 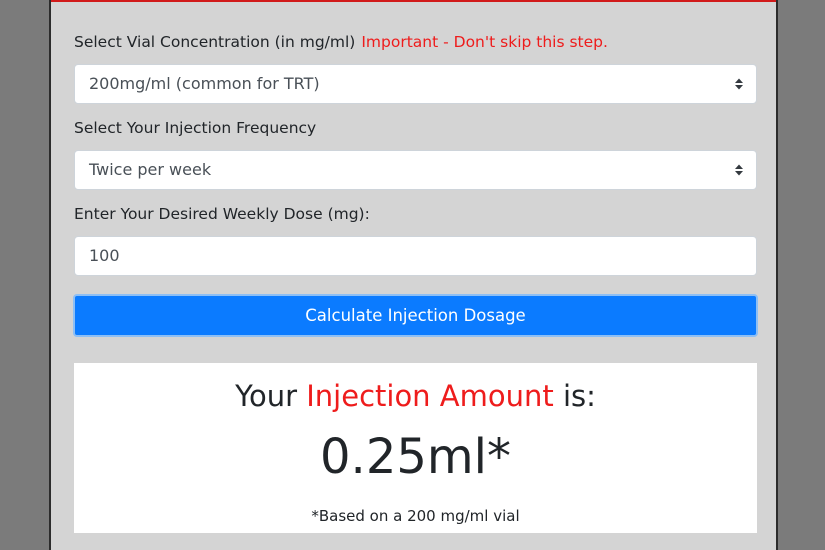 I want to click on result-heading-prefix: Your, so click(x=271, y=396).